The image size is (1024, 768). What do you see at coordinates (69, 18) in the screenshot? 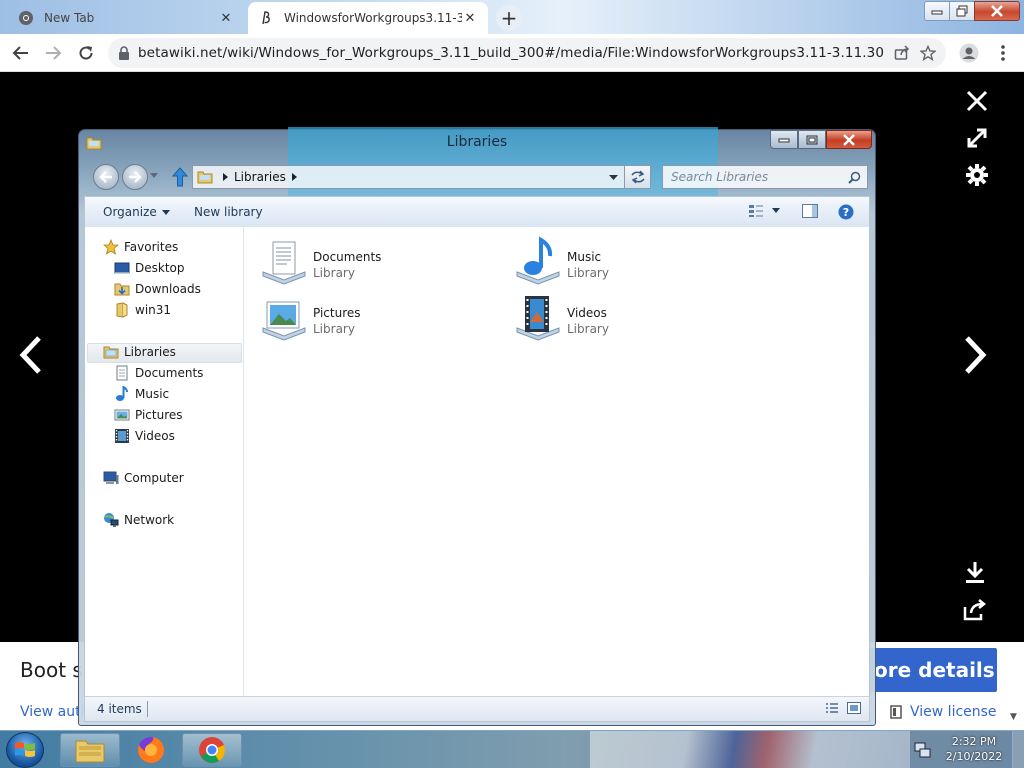
I see `tab-label: New Tab` at bounding box center [69, 18].